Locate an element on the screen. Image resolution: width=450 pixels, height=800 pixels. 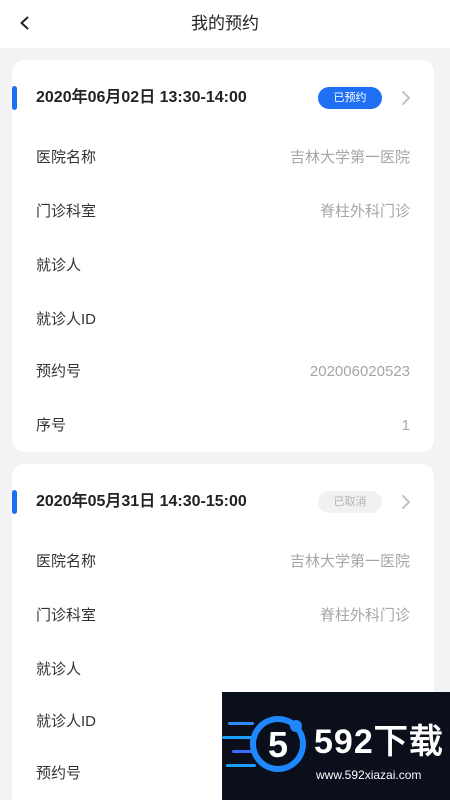
logo-digit: 5 is located at coordinates (278, 744).